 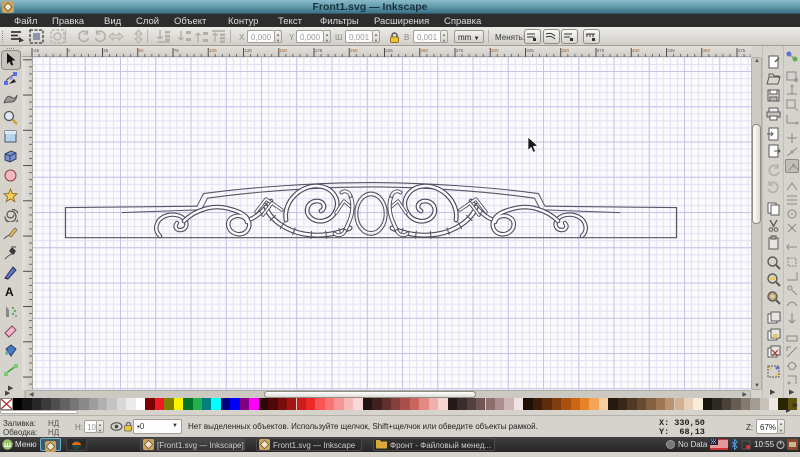 I want to click on svg-text: 100, so click(x=213, y=50).